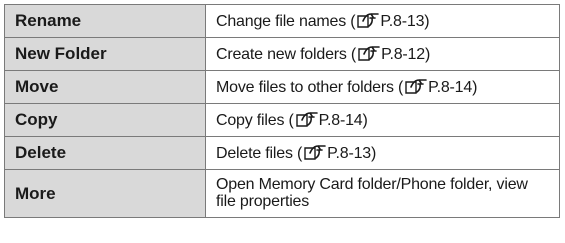 The height and width of the screenshot is (243, 565). I want to click on description-text: Delete files (, so click(259, 153).